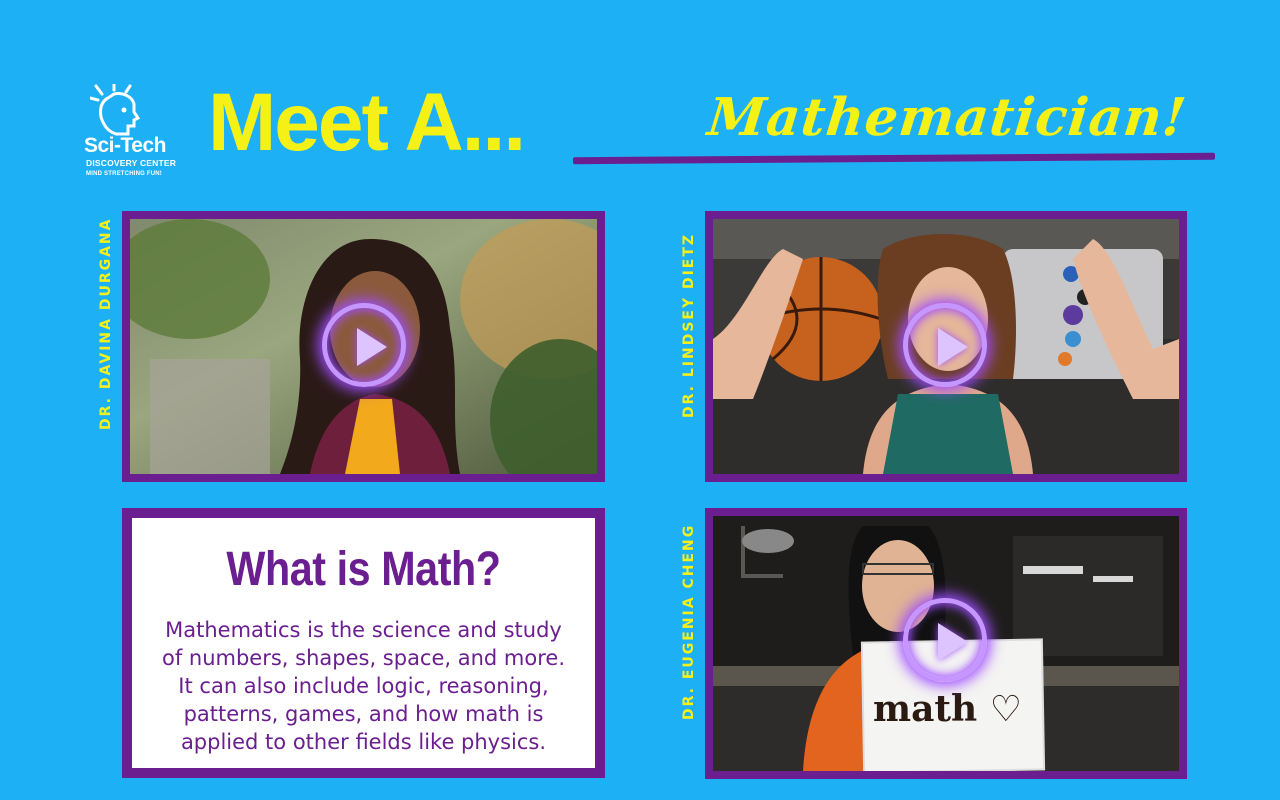 Image resolution: width=1280 pixels, height=800 pixels. I want to click on title-underline, so click(894, 158).